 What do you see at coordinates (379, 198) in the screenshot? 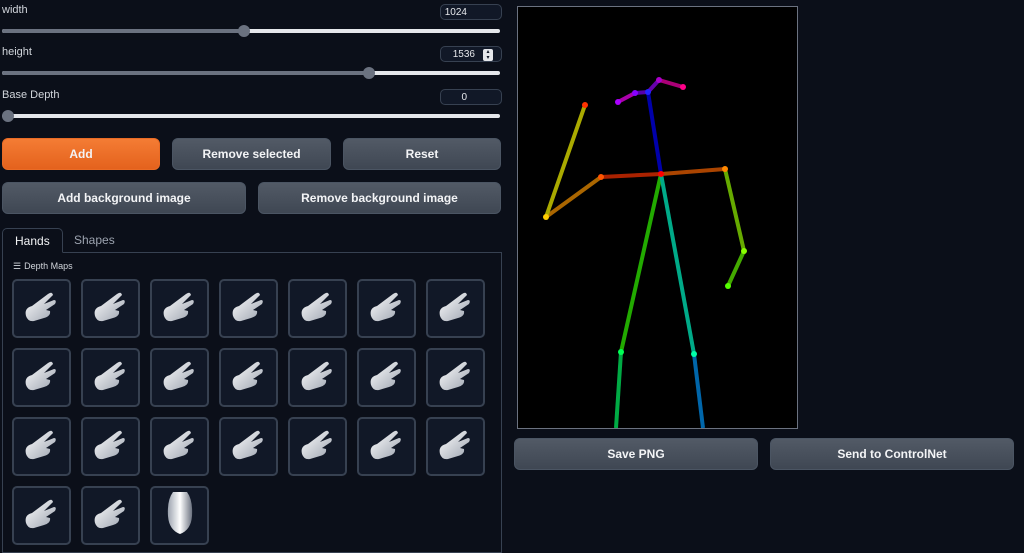
I see `remove-background-image-button: Remove background image` at bounding box center [379, 198].